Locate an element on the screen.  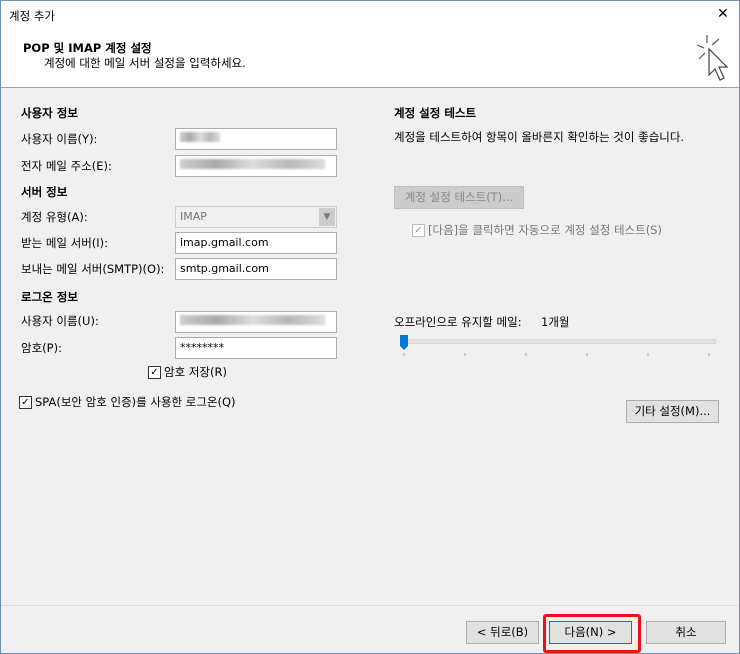
next-button: 다음(N) > is located at coordinates (590, 632).